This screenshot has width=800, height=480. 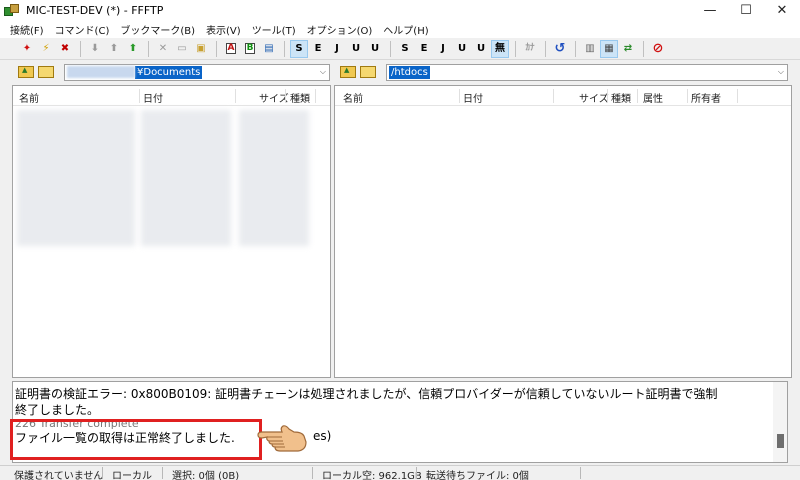 What do you see at coordinates (136, 439) in the screenshot?
I see `highlight-box` at bounding box center [136, 439].